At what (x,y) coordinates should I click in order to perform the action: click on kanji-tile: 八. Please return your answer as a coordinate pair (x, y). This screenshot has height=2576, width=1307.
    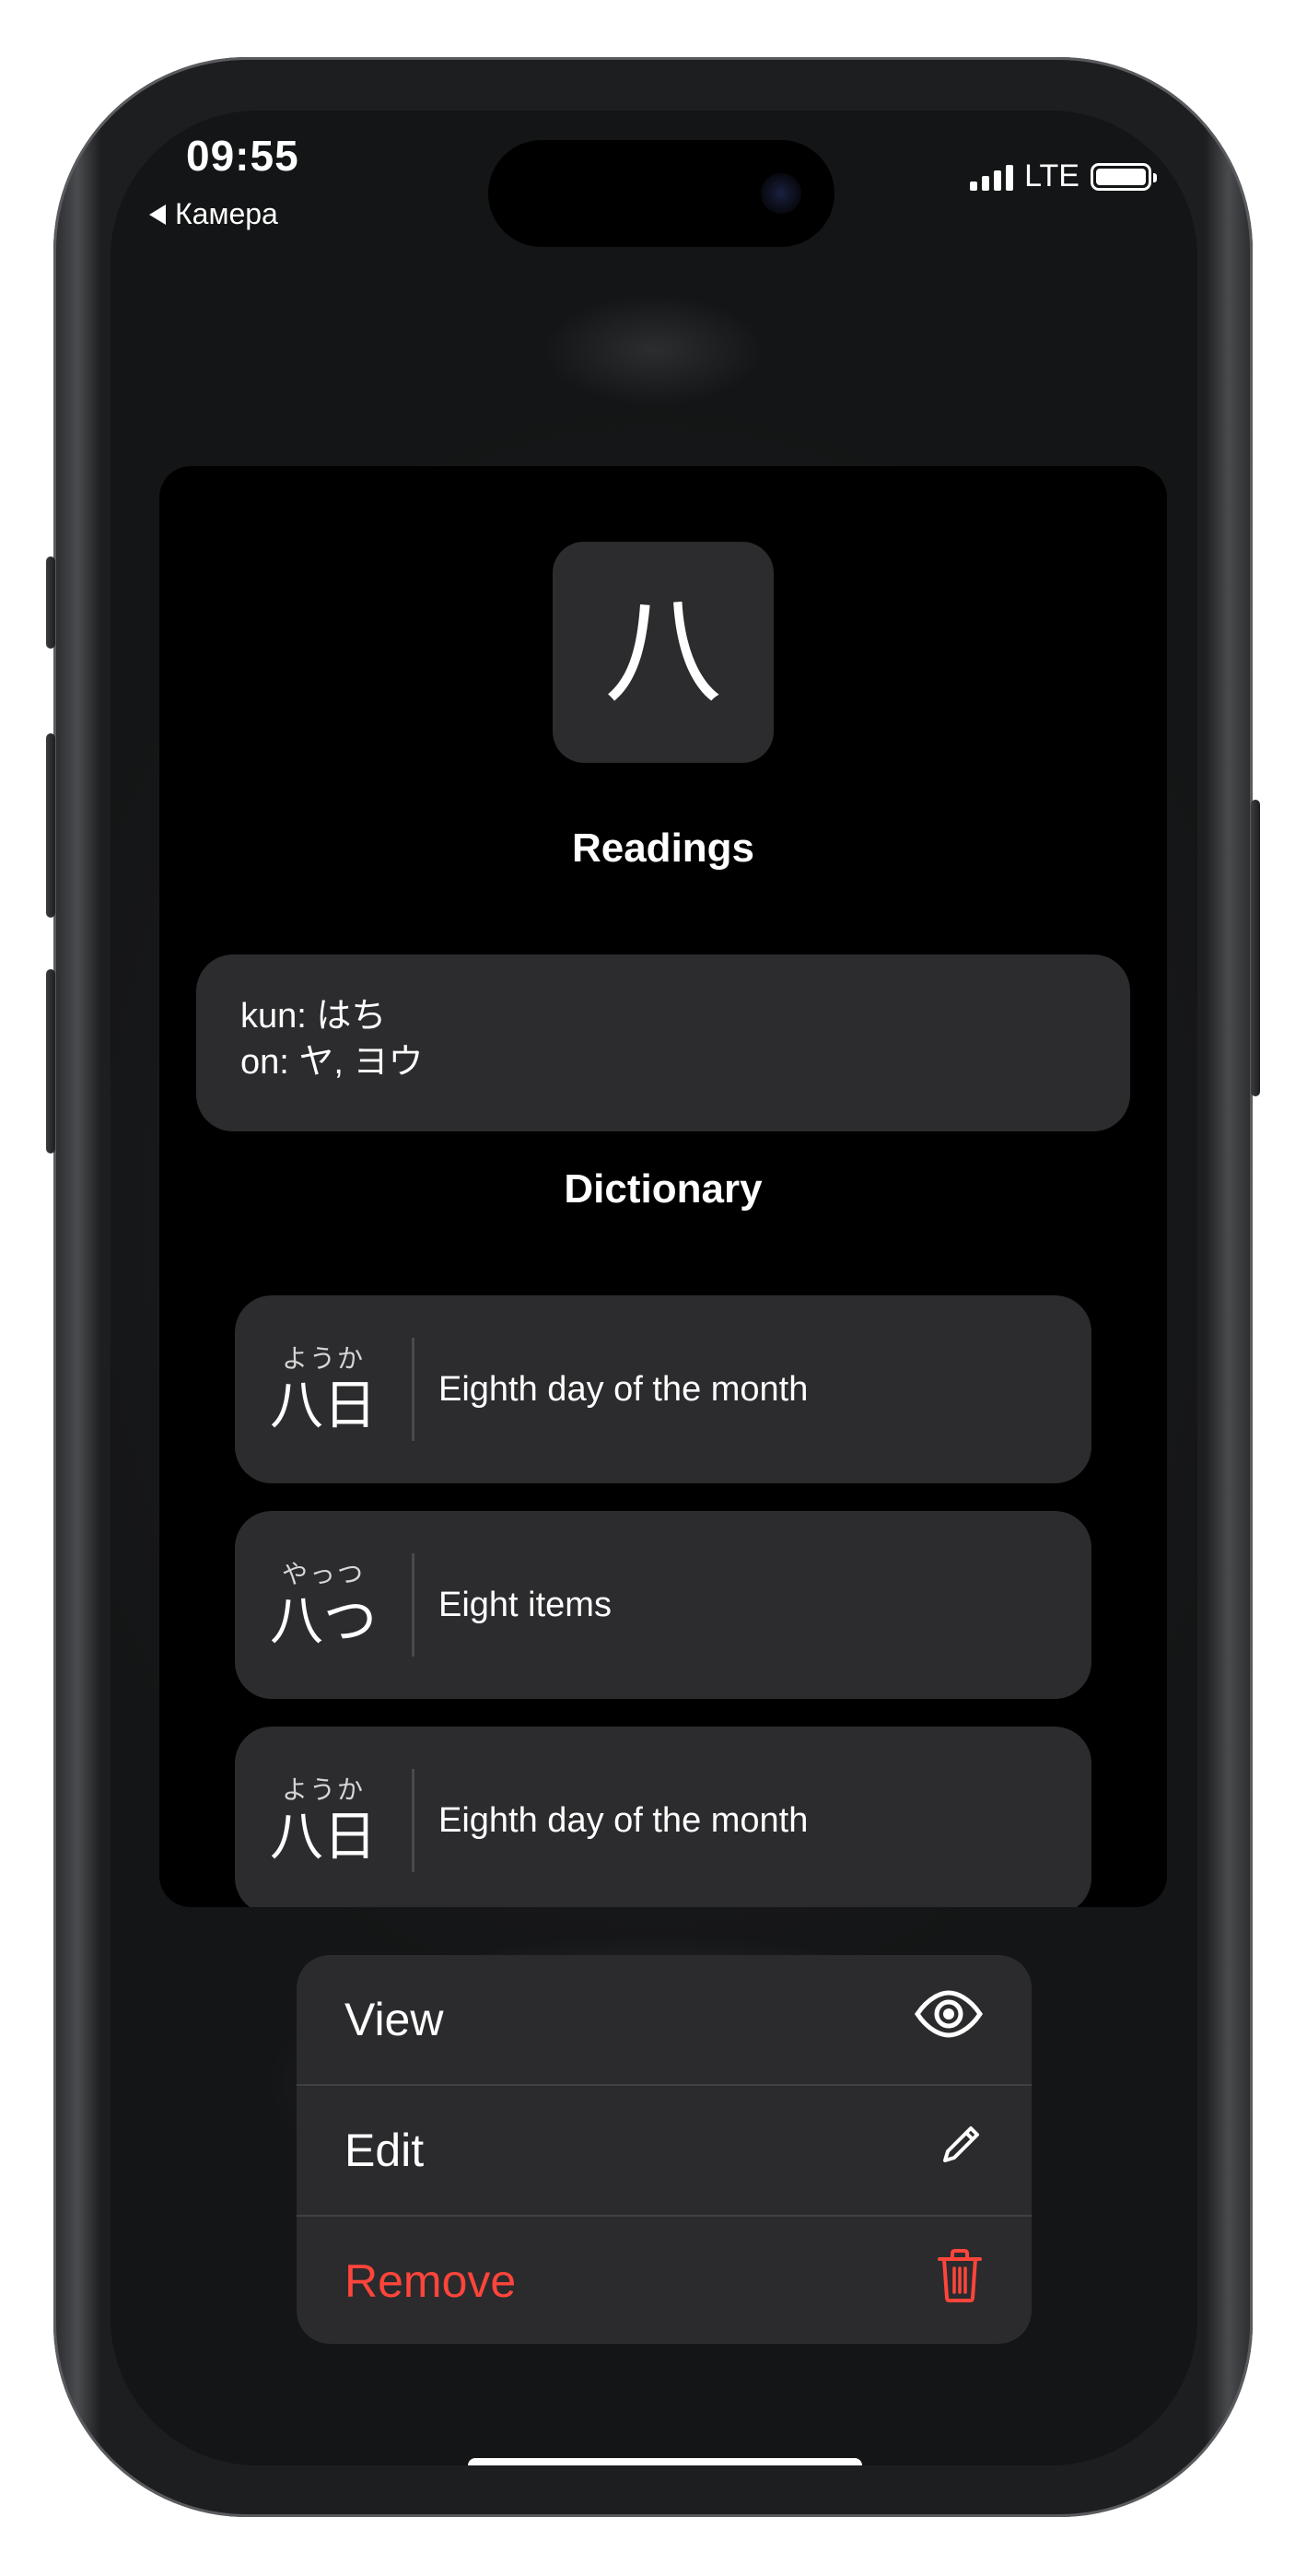
    Looking at the image, I should click on (664, 652).